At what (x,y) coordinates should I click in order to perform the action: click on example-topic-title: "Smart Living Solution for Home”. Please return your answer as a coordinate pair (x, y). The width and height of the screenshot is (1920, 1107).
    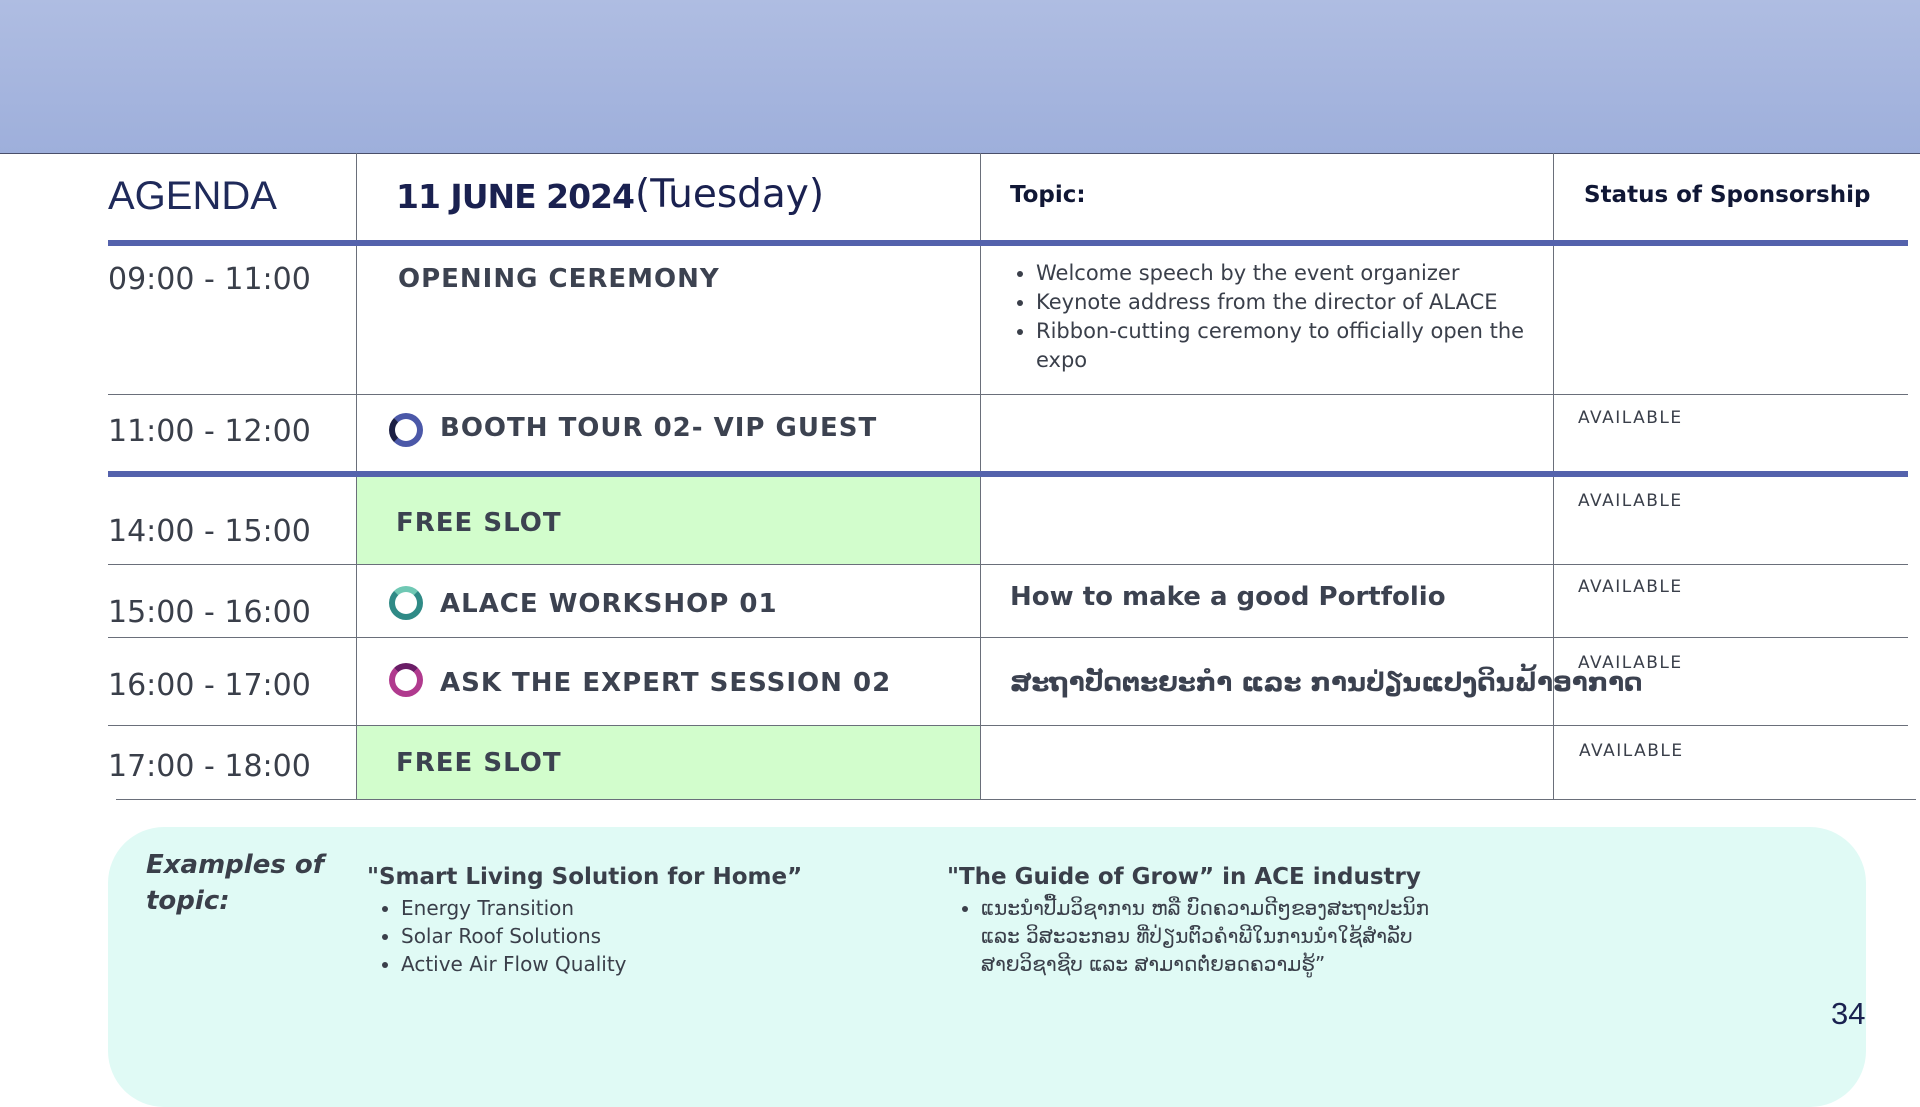
    Looking at the image, I should click on (585, 877).